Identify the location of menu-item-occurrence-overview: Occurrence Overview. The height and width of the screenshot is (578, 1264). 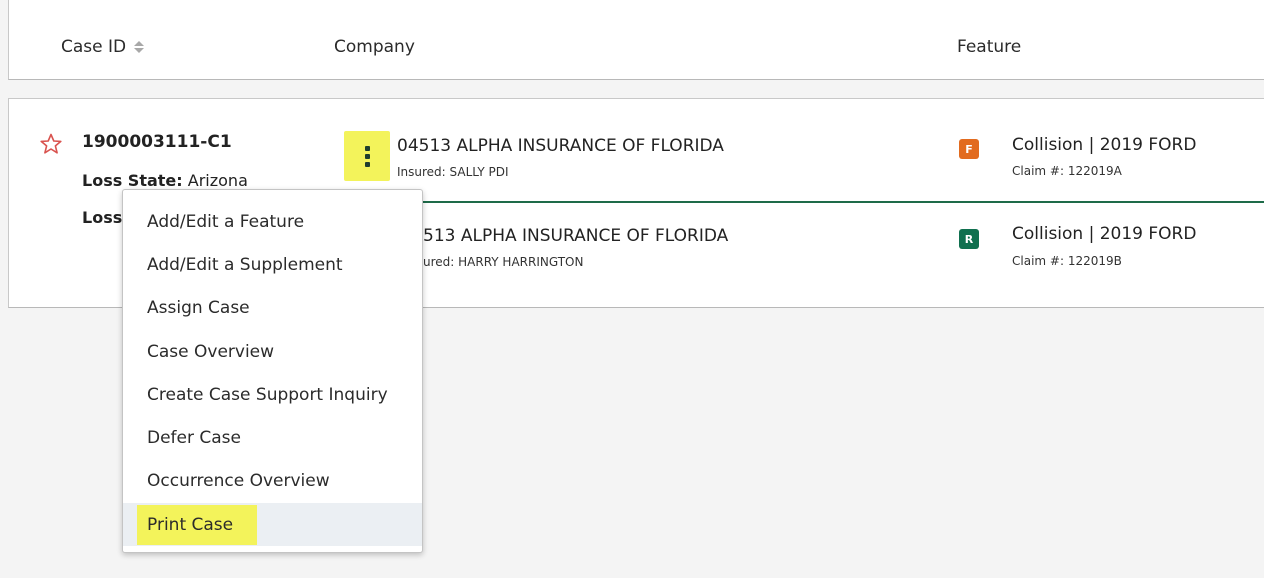
(272, 481).